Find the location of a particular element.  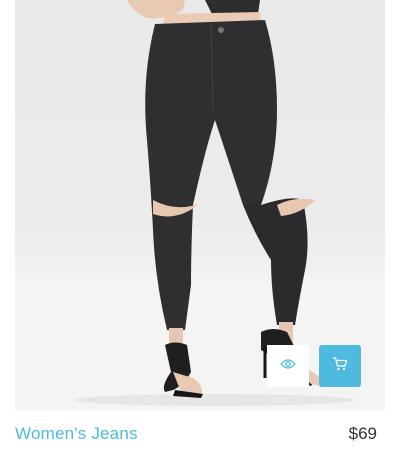

product-title-link: Women's Jeans is located at coordinates (76, 434).